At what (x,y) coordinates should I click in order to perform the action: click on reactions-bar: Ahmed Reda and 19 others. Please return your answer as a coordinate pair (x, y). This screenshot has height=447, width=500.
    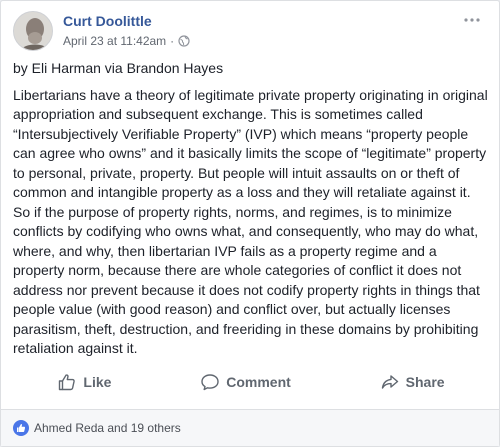
    Looking at the image, I should click on (250, 427).